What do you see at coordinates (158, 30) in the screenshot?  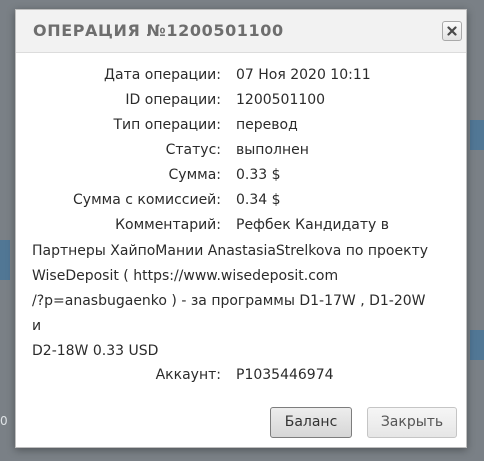 I see `dialog-title: ОПЕРАЦИЯ №1200501100` at bounding box center [158, 30].